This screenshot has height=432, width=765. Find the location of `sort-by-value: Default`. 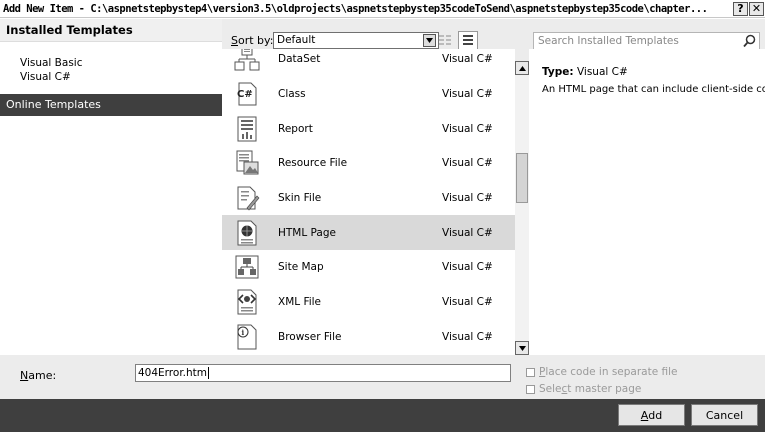

sort-by-value: Default is located at coordinates (296, 40).